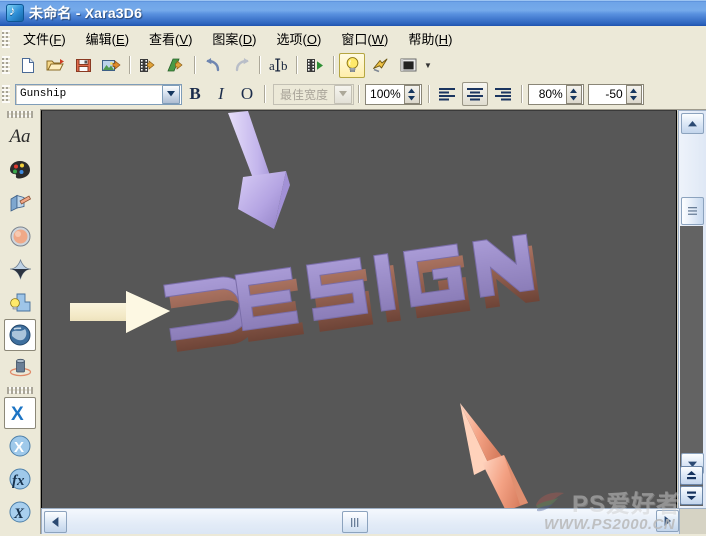 The height and width of the screenshot is (536, 706). Describe the element at coordinates (20, 203) in the screenshot. I see `extrude-icon` at that location.